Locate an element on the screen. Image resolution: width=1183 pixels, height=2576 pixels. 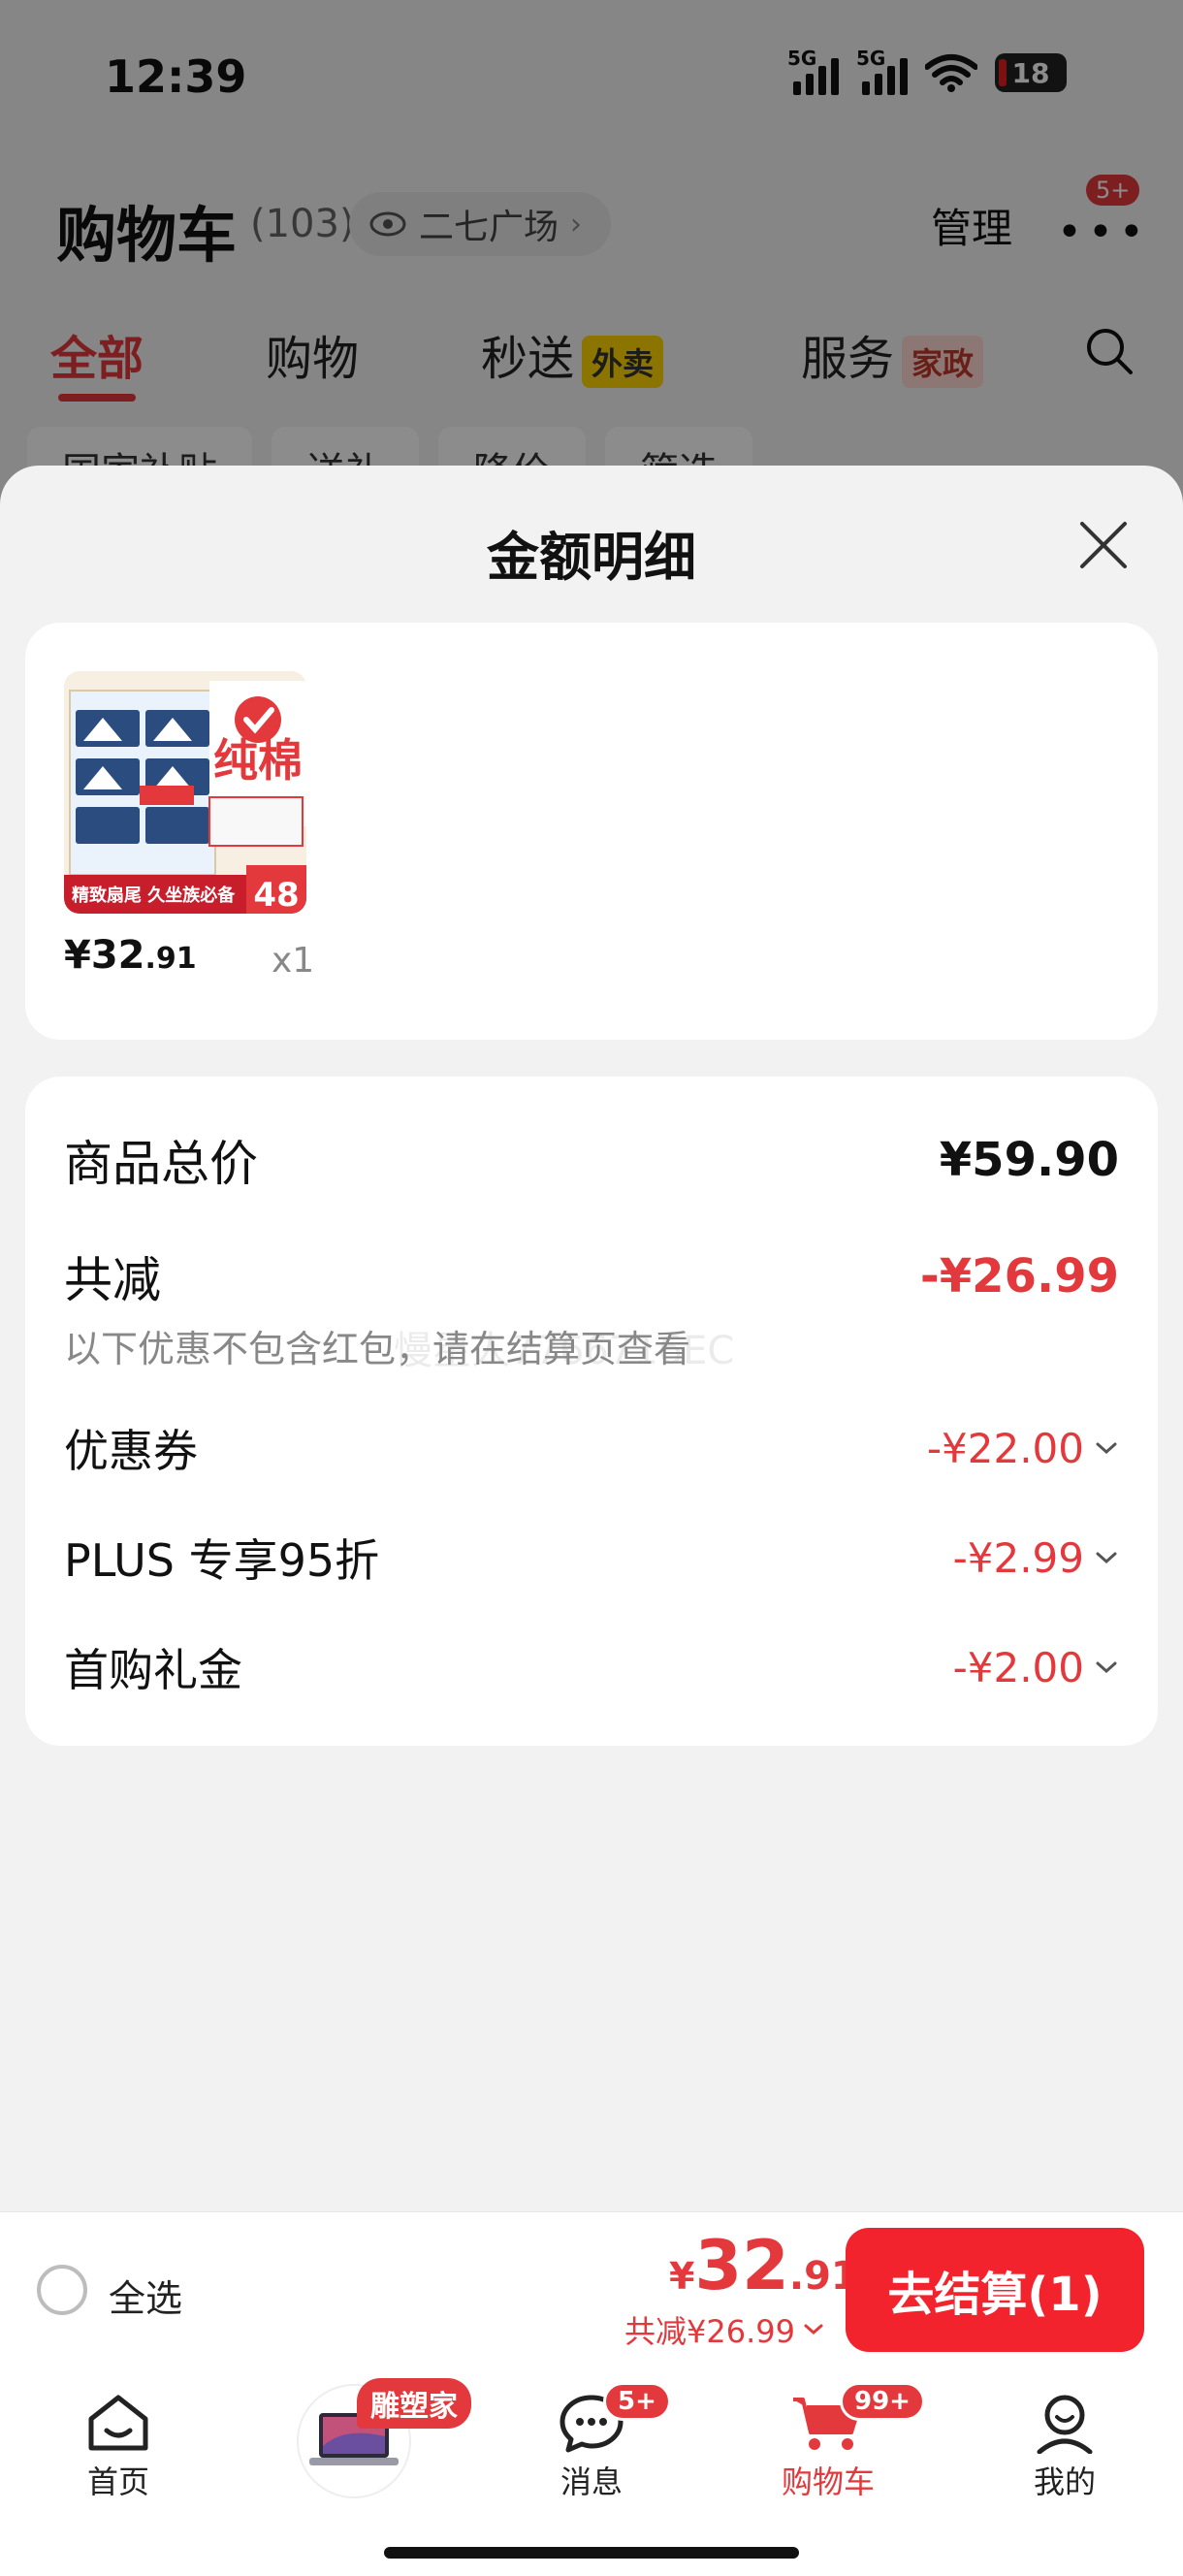
product-thumbnail: 纯棉 精致扇尾 久坐族必备 48 is located at coordinates (185, 792).